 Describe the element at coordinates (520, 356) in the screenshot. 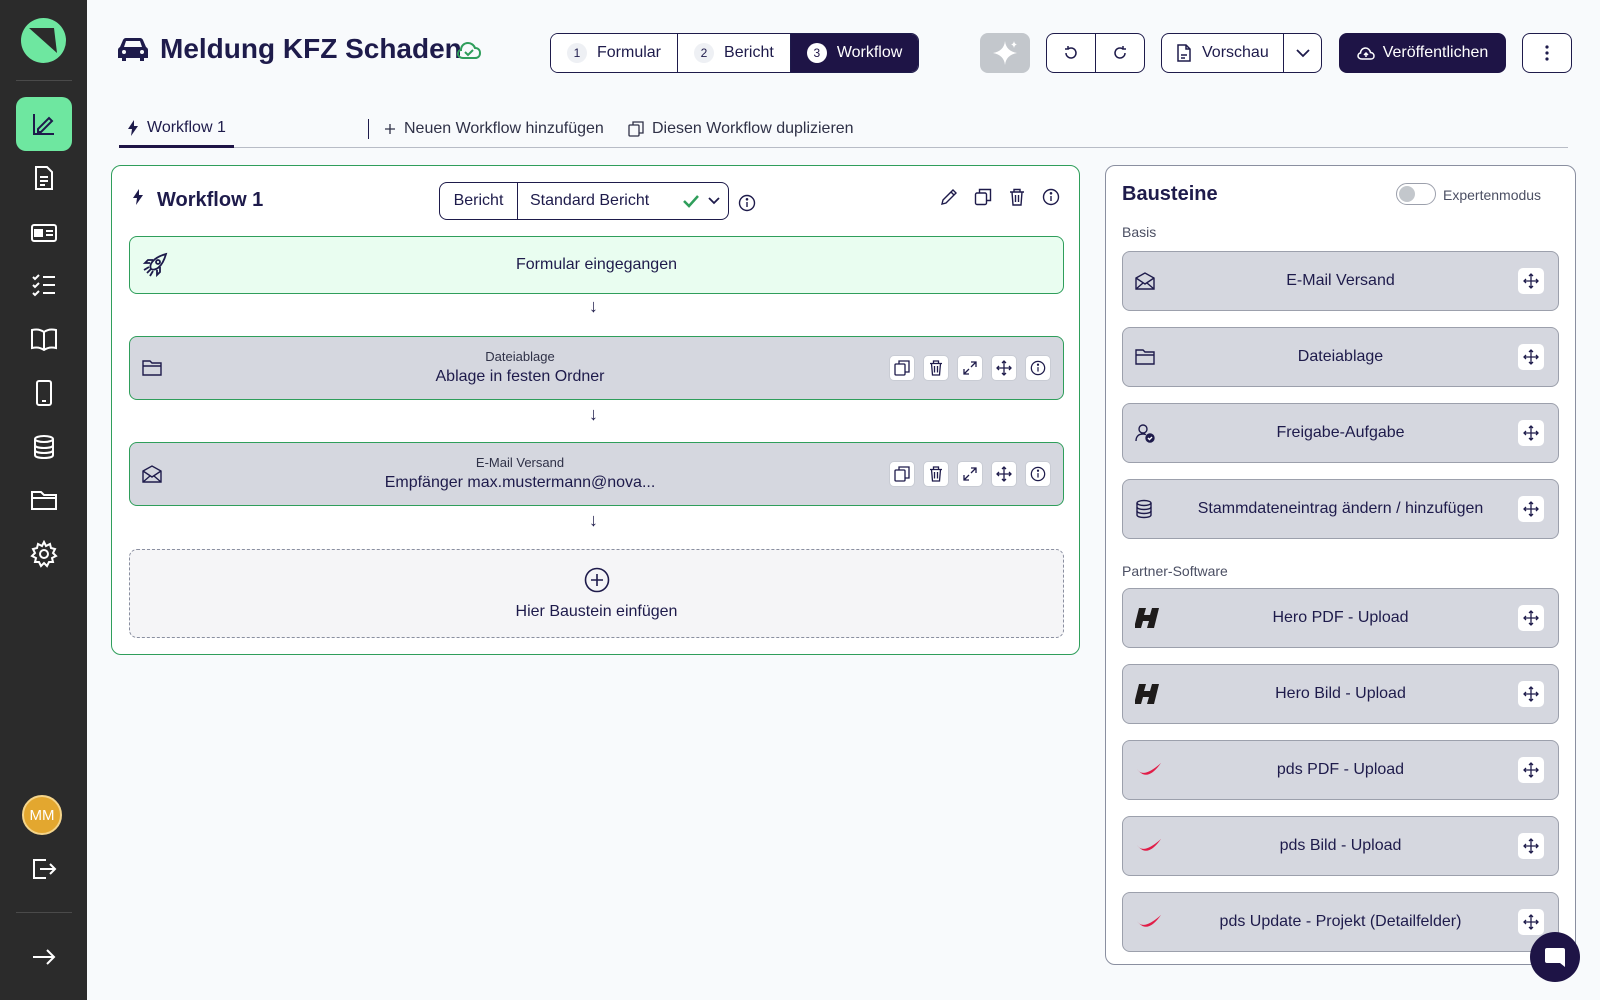

I see `node-type: Dateiablage` at that location.